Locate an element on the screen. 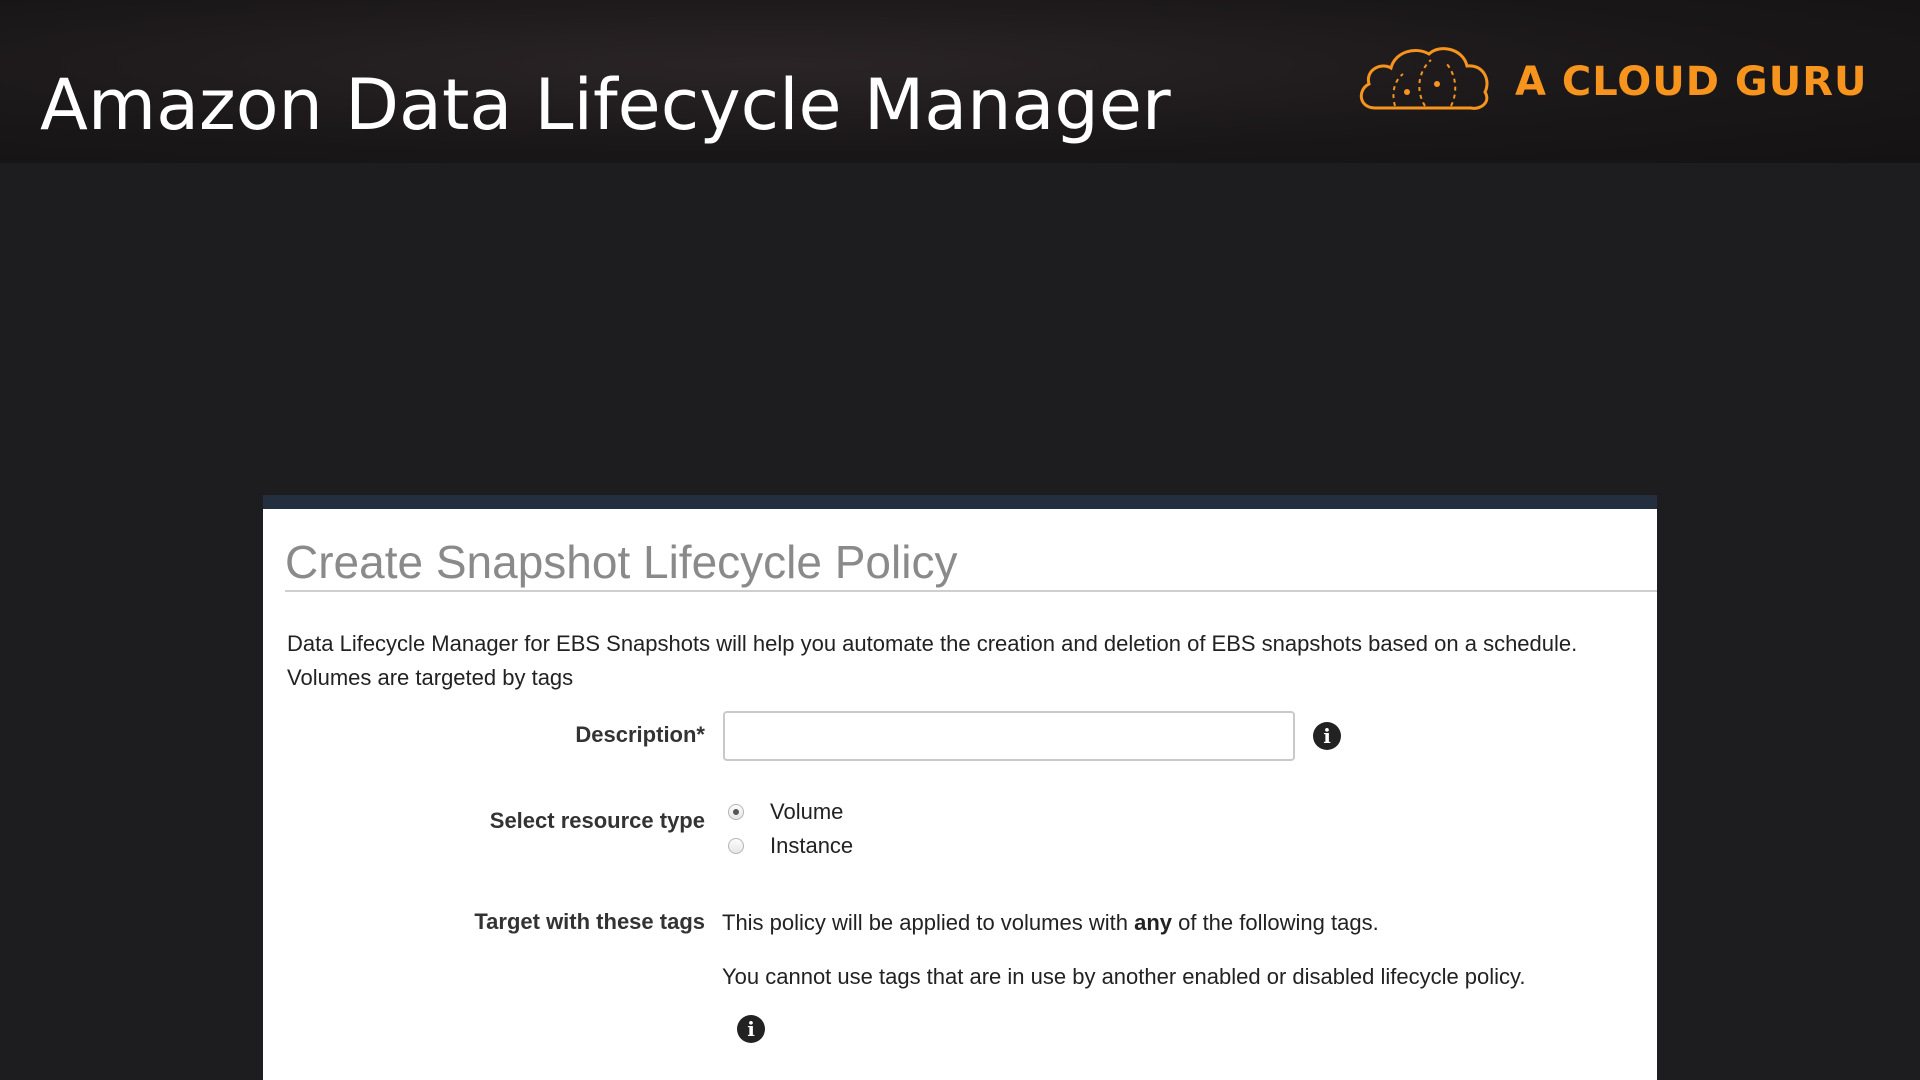  description-label: Description* is located at coordinates (640, 734).